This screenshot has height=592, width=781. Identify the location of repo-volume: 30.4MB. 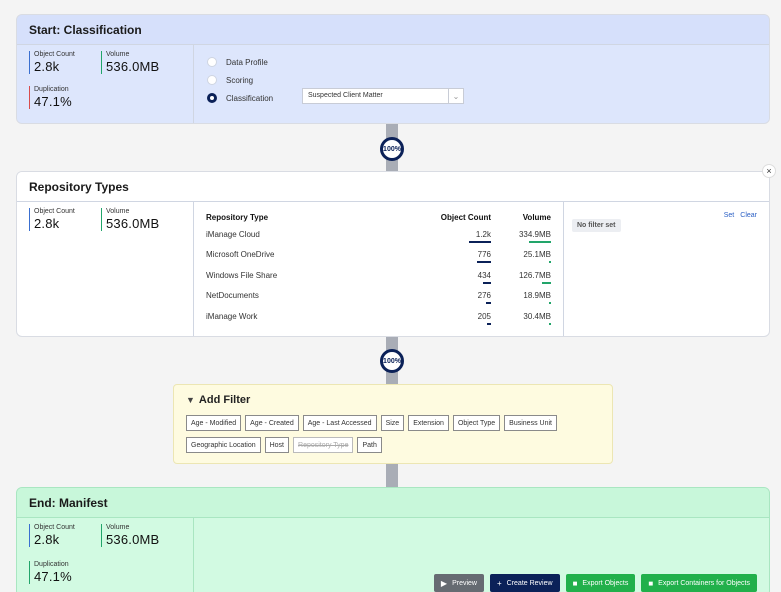
(521, 318).